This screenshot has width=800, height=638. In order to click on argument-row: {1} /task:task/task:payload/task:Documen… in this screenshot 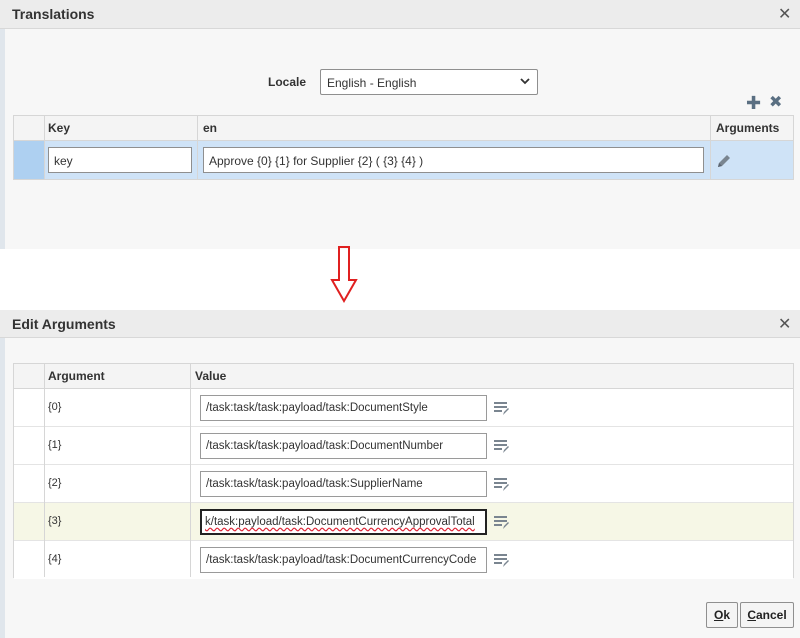, I will do `click(403, 446)`.